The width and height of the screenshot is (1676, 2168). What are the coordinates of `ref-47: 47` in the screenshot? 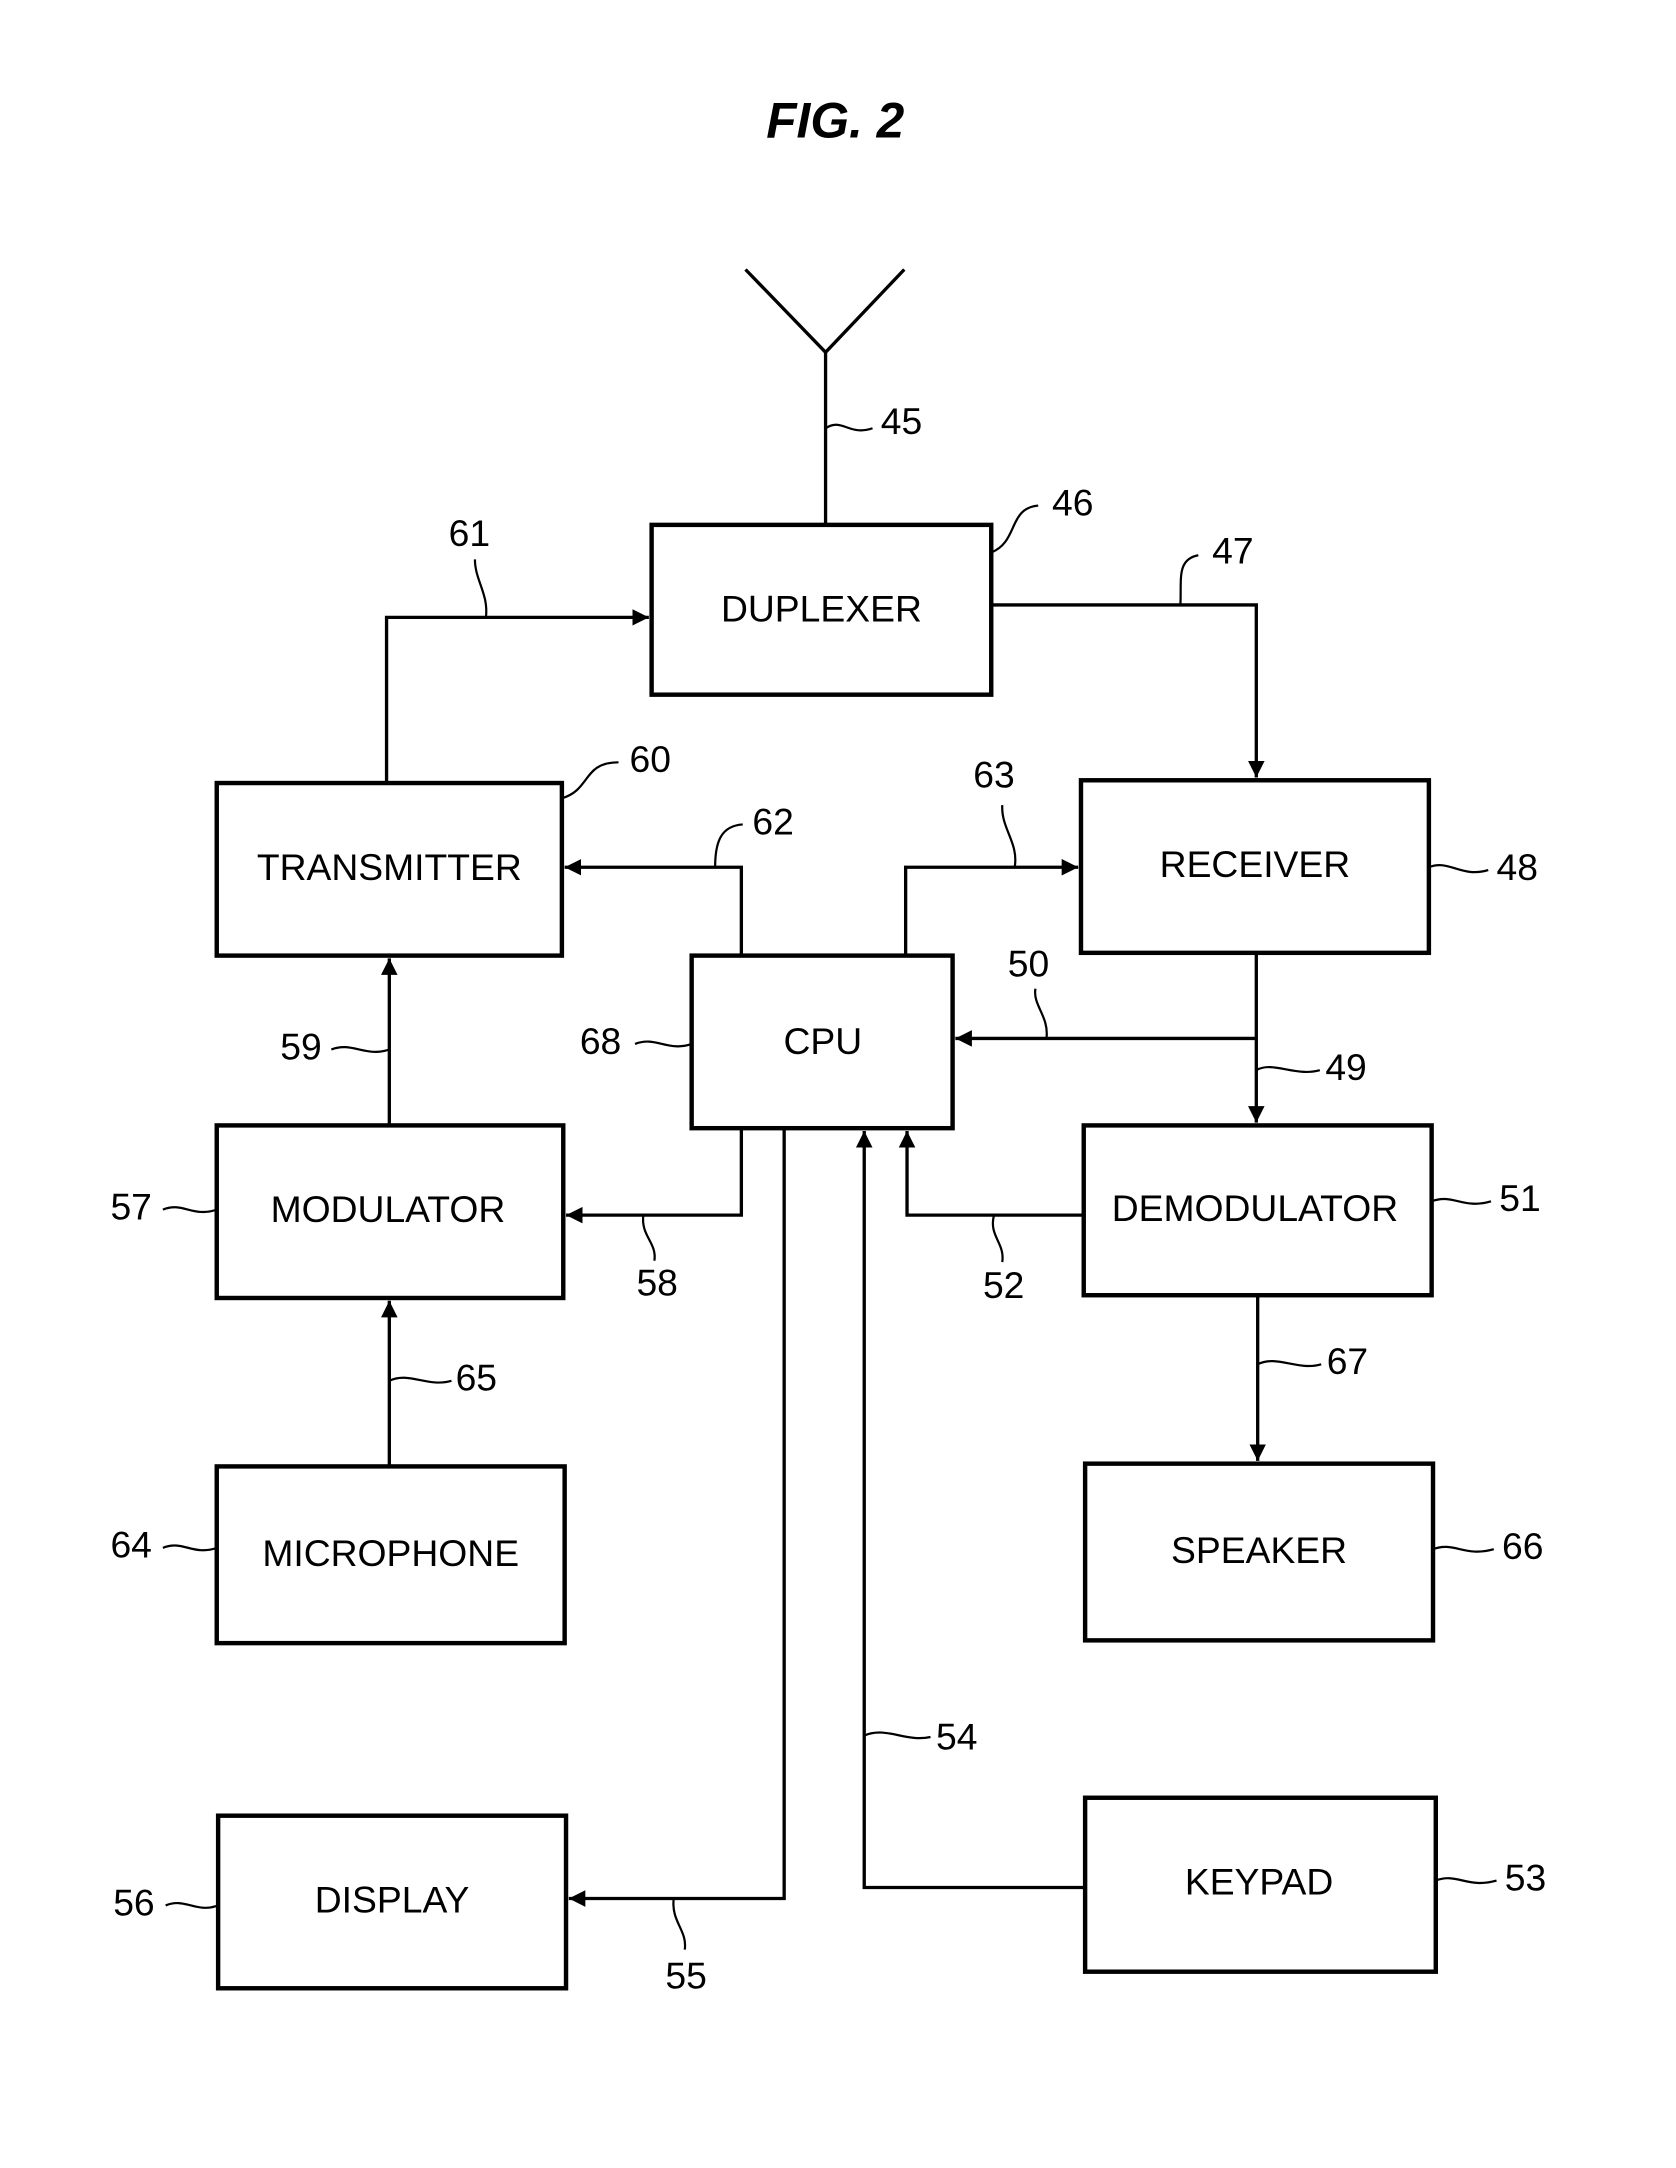 It's located at (1232, 551).